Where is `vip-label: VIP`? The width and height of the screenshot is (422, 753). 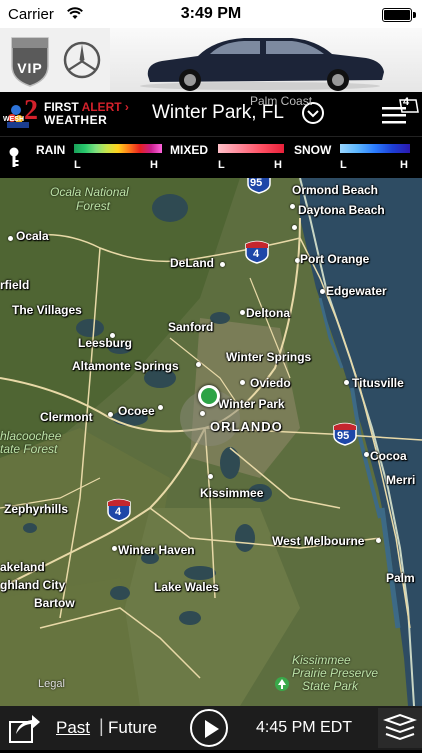
vip-label: VIP is located at coordinates (30, 68).